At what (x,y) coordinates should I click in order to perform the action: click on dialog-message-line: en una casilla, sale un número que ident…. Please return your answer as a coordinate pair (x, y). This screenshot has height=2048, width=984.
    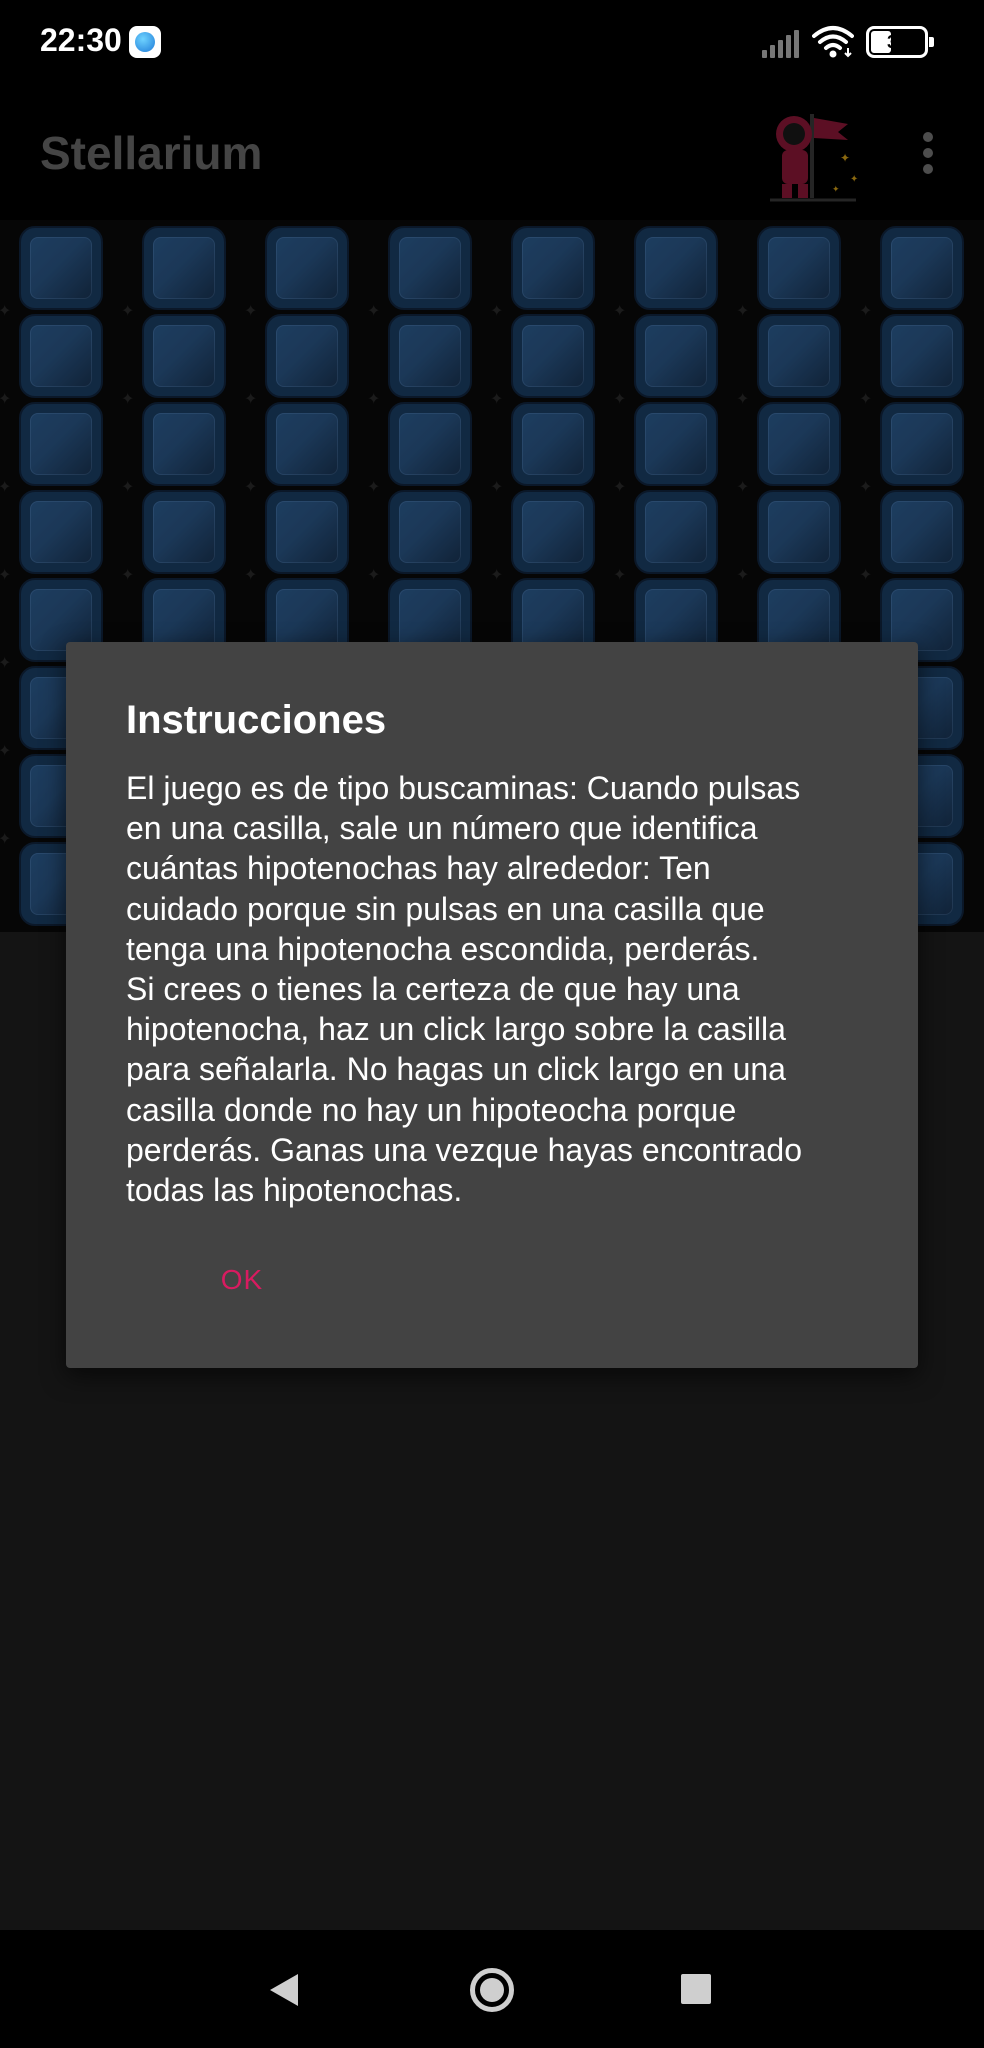
    Looking at the image, I should click on (442, 828).